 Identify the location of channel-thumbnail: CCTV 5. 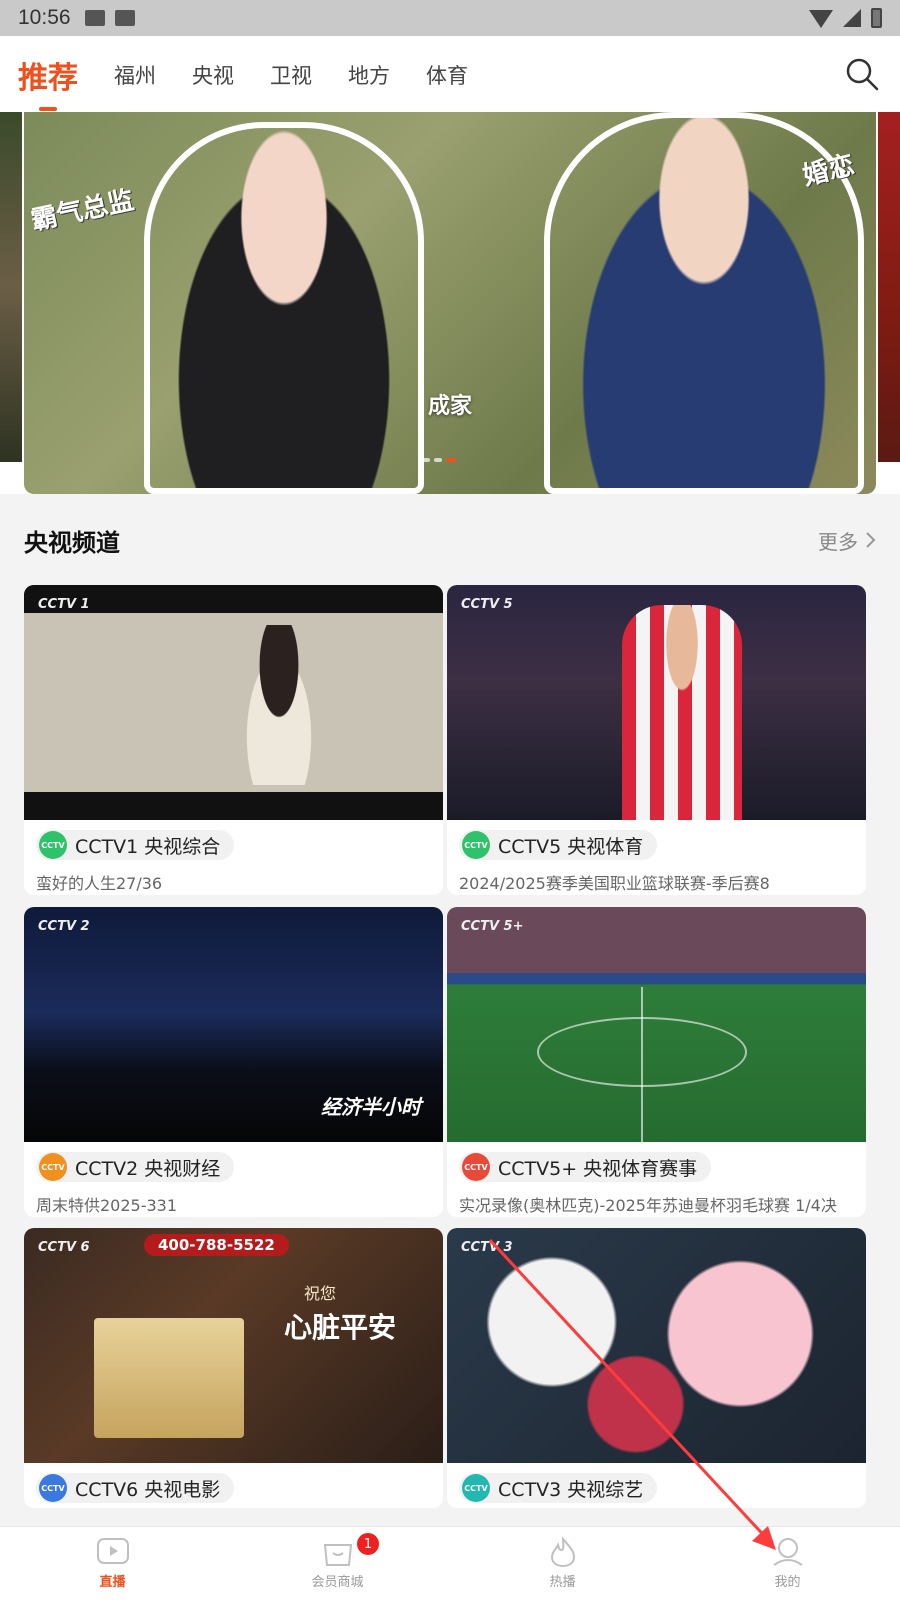
(656, 702).